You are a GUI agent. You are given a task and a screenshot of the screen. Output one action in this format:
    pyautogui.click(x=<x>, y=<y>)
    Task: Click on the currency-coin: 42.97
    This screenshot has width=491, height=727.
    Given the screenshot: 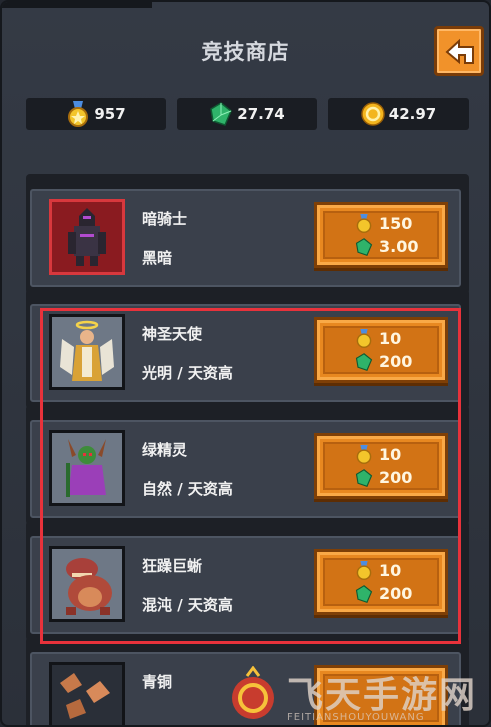 What is the action you would take?
    pyautogui.click(x=398, y=114)
    